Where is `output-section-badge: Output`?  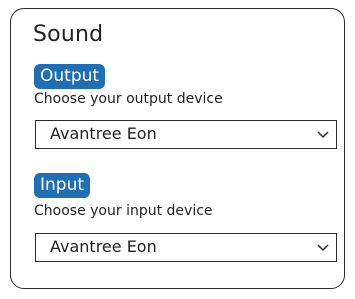
output-section-badge: Output is located at coordinates (70, 76).